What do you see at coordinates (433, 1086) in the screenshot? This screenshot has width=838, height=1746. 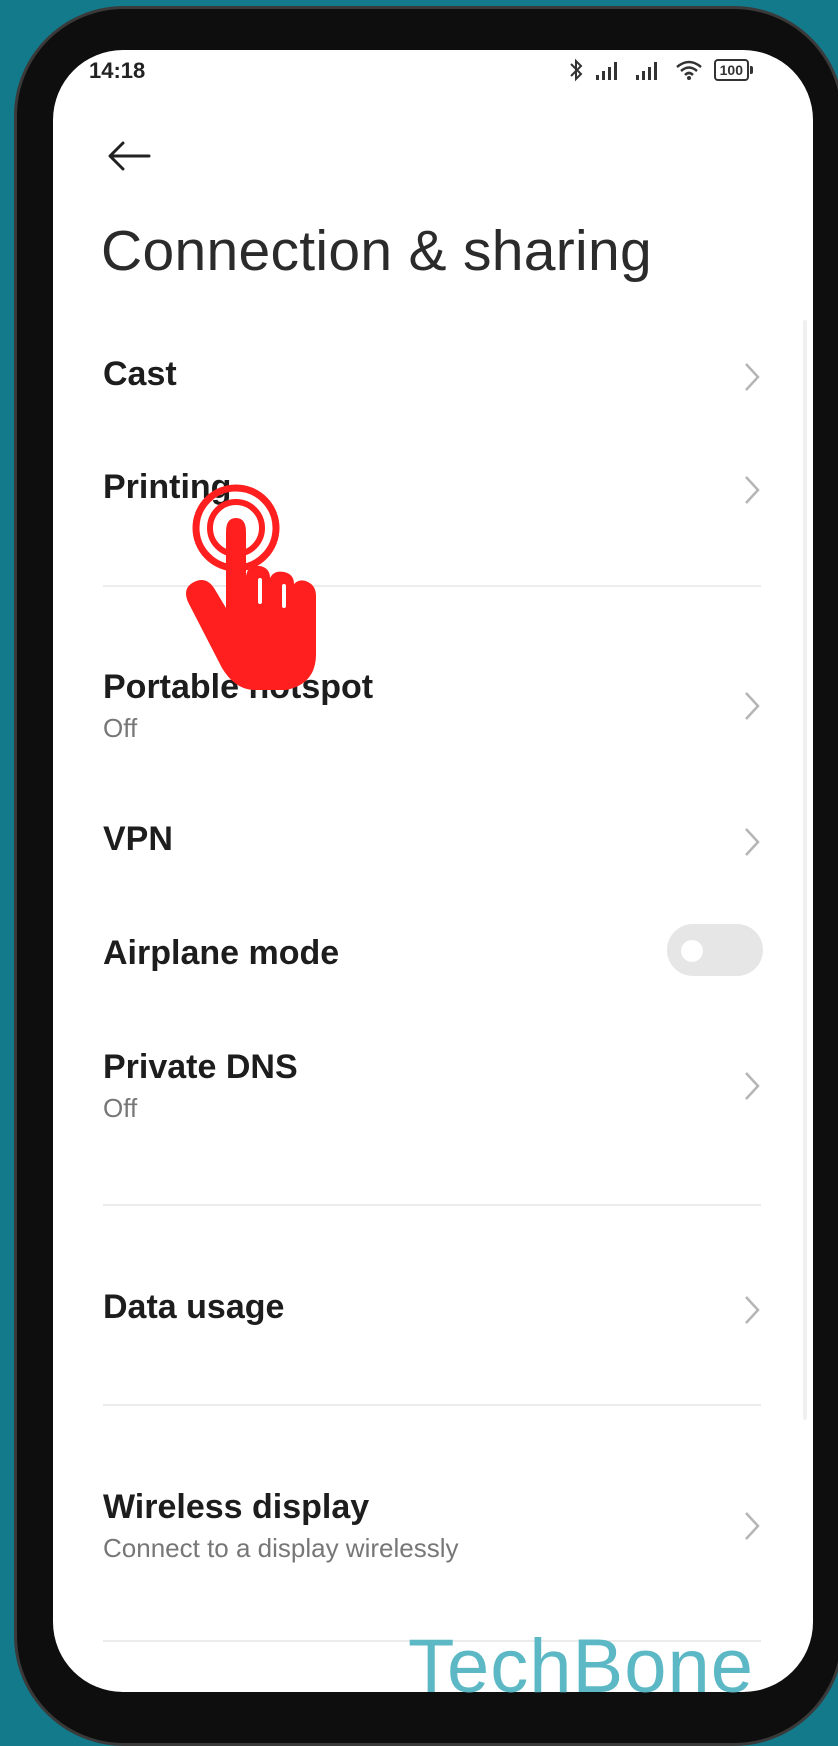 I see `list-item-private-dns: Private DNS Off` at bounding box center [433, 1086].